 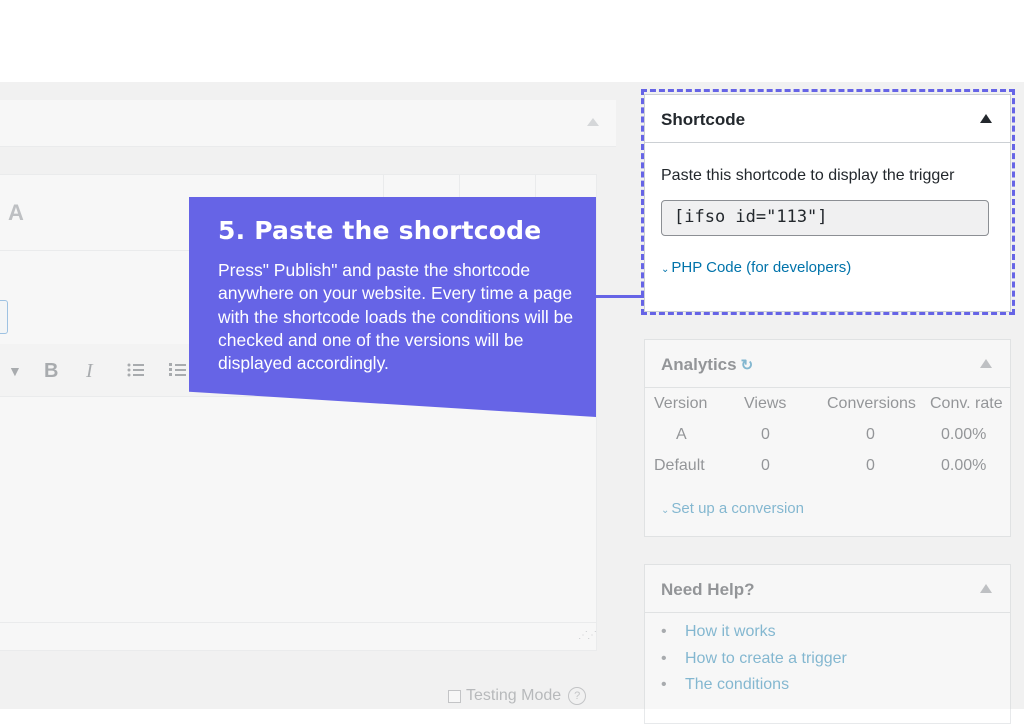 What do you see at coordinates (454, 696) in the screenshot?
I see `testing-mode-checkbox` at bounding box center [454, 696].